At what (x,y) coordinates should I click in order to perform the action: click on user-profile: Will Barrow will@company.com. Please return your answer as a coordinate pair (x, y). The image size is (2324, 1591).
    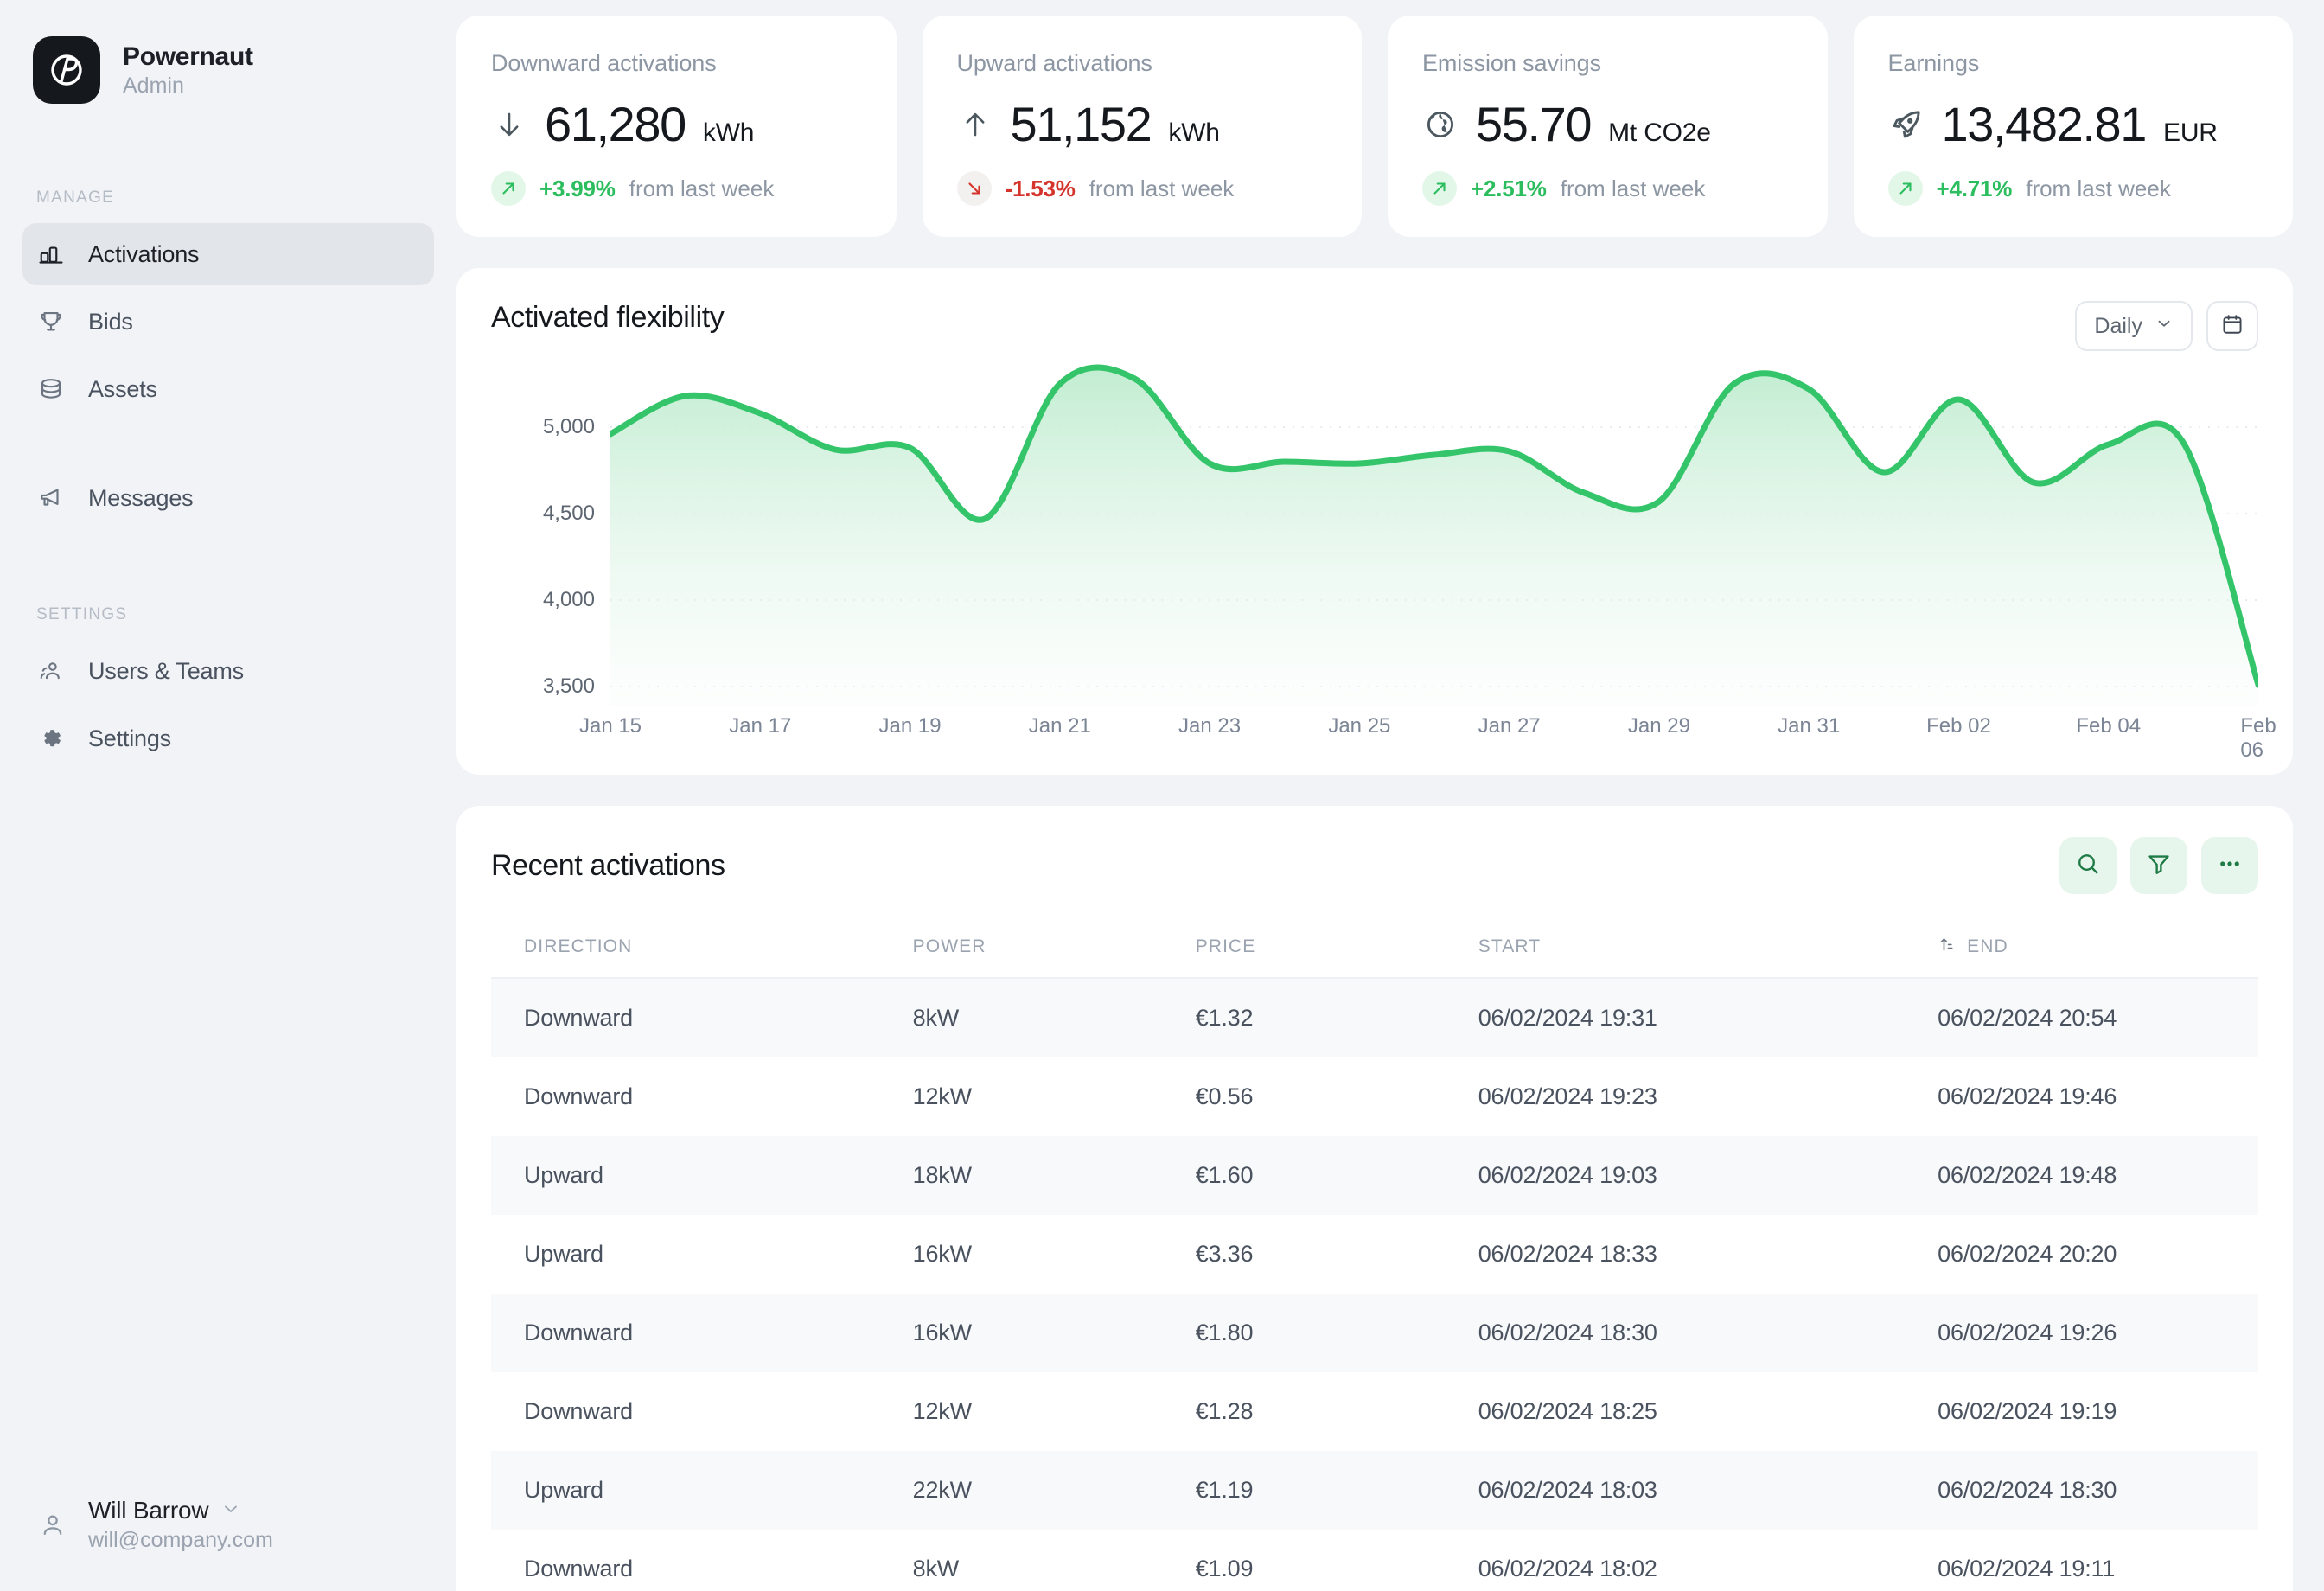
    Looking at the image, I should click on (228, 1525).